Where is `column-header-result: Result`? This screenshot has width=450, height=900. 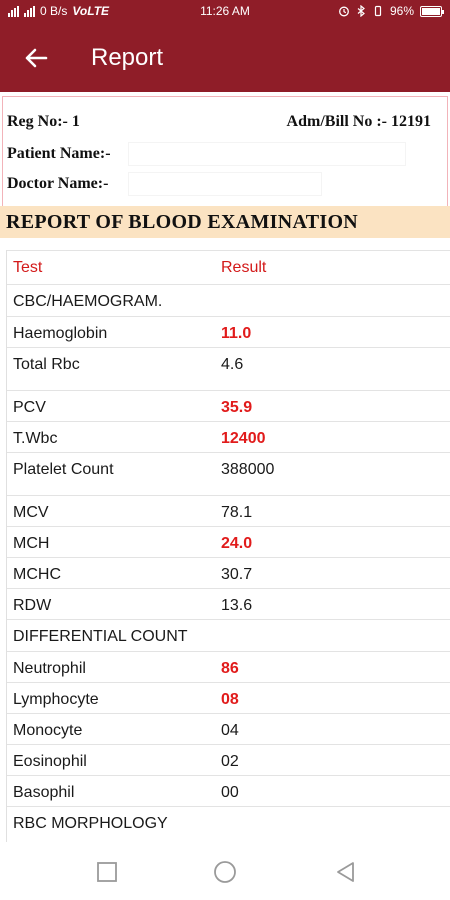 column-header-result: Result is located at coordinates (244, 267).